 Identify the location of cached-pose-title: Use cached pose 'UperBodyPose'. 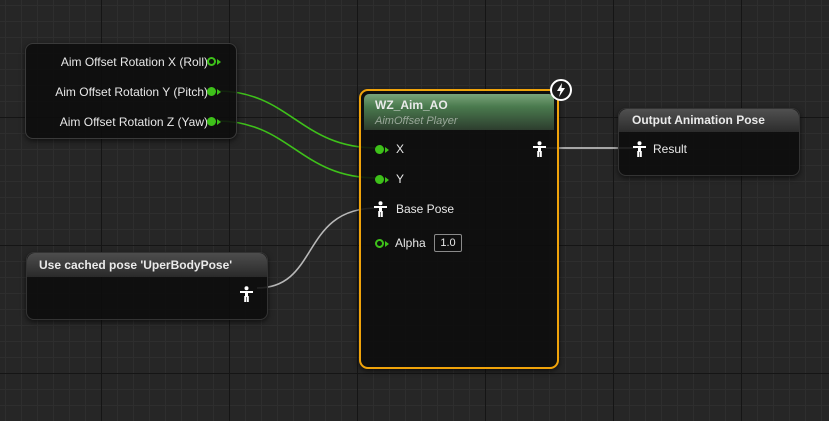
(136, 265).